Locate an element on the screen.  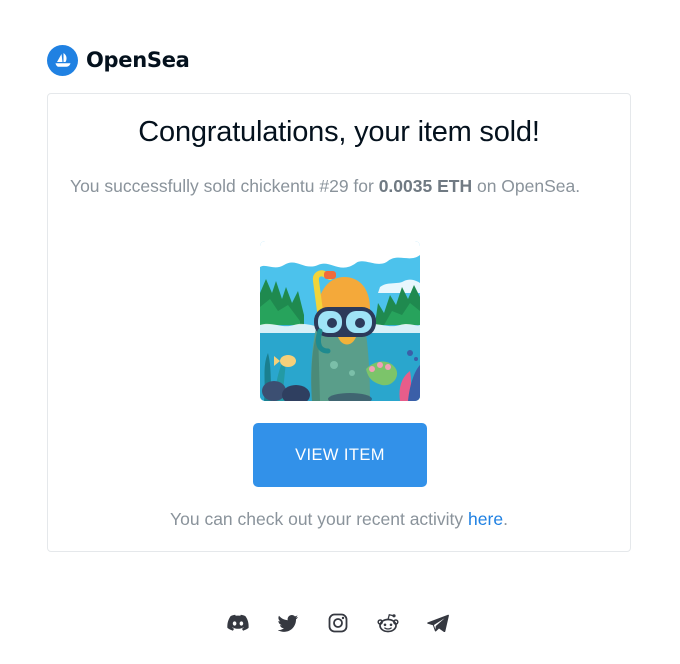
discord-icon is located at coordinates (238, 623).